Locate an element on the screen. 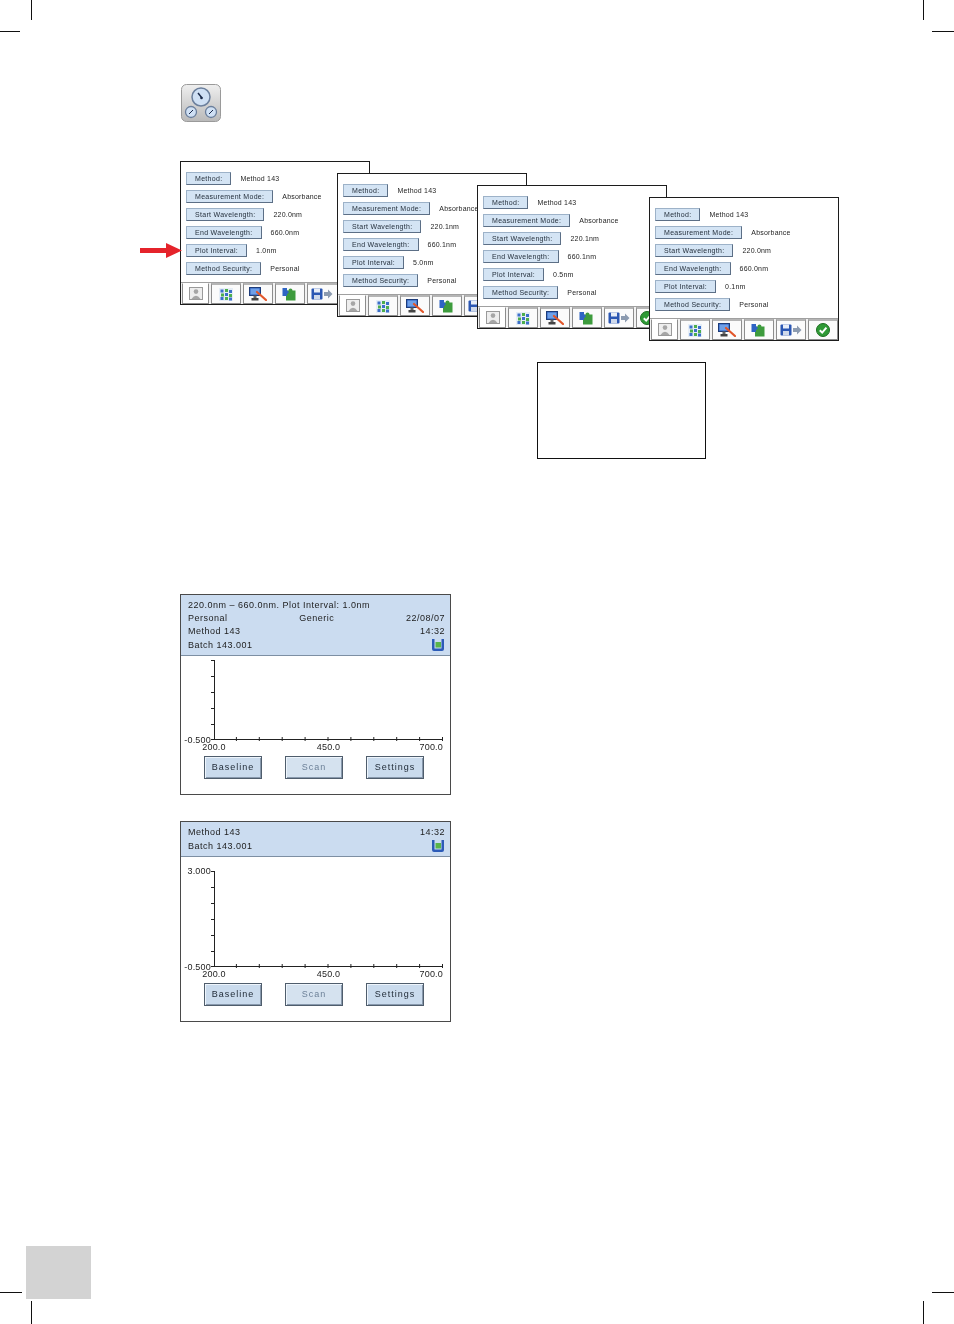 This screenshot has height=1324, width=954. axis-label: 3.000 is located at coordinates (198, 871).